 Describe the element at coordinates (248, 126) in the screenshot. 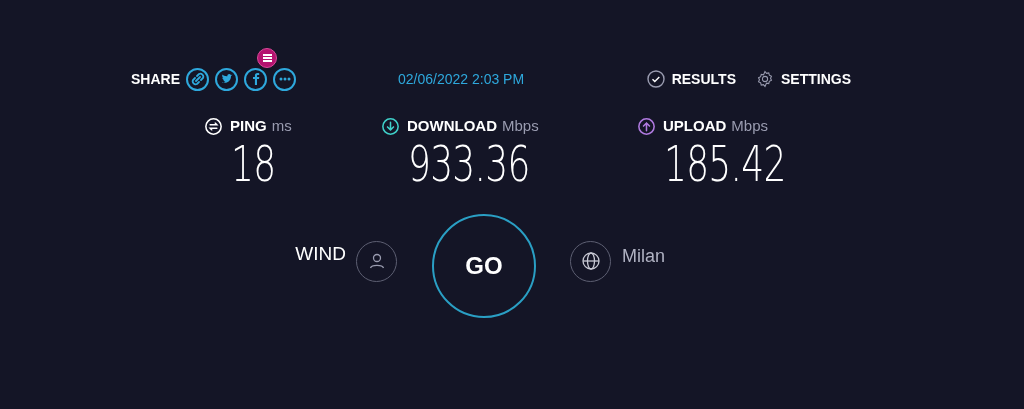

I see `metric-label: PING` at that location.